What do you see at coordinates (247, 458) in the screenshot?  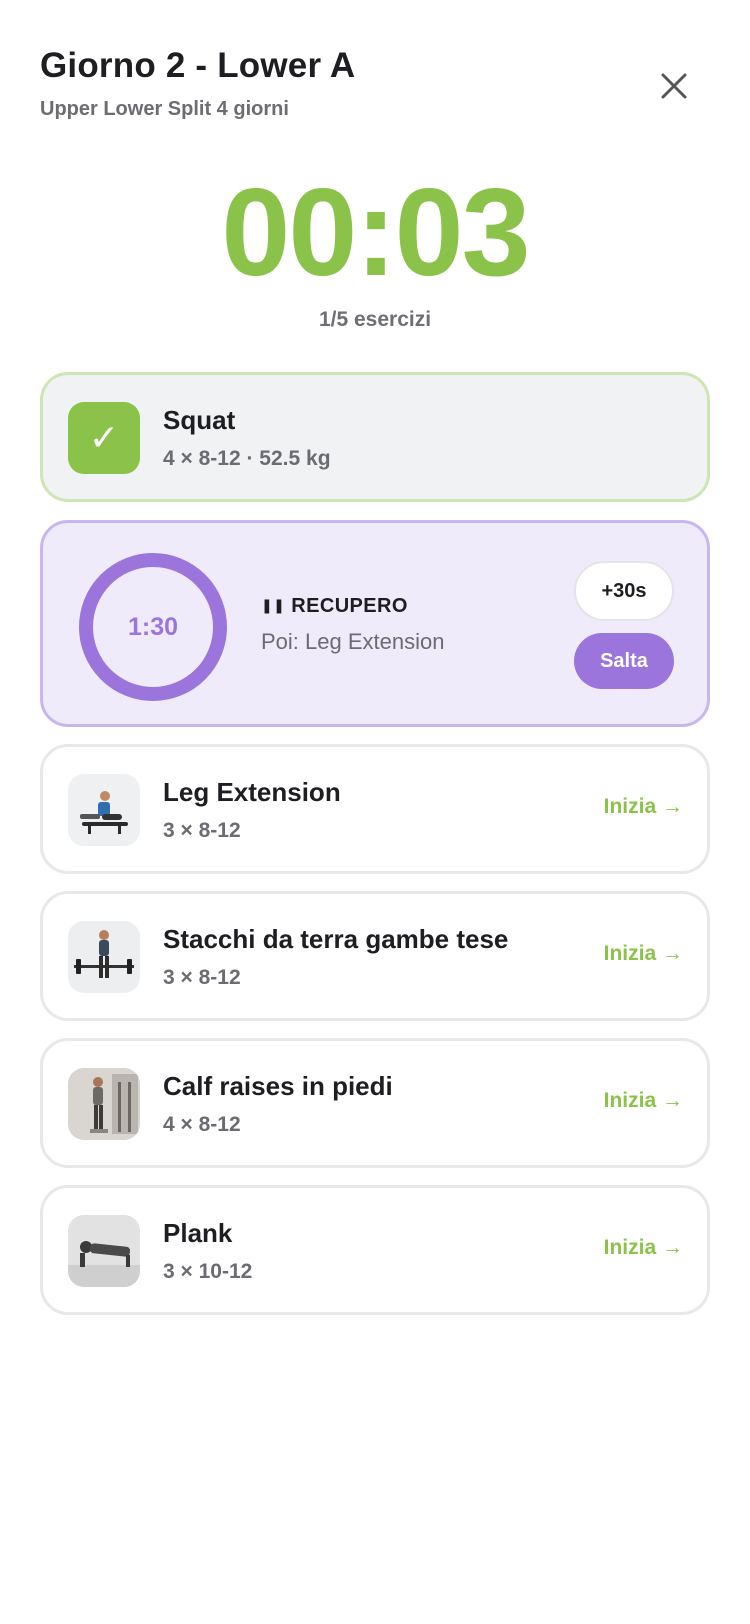 I see `exercise-detail: 4 × 8-12 · 52.5 kg` at bounding box center [247, 458].